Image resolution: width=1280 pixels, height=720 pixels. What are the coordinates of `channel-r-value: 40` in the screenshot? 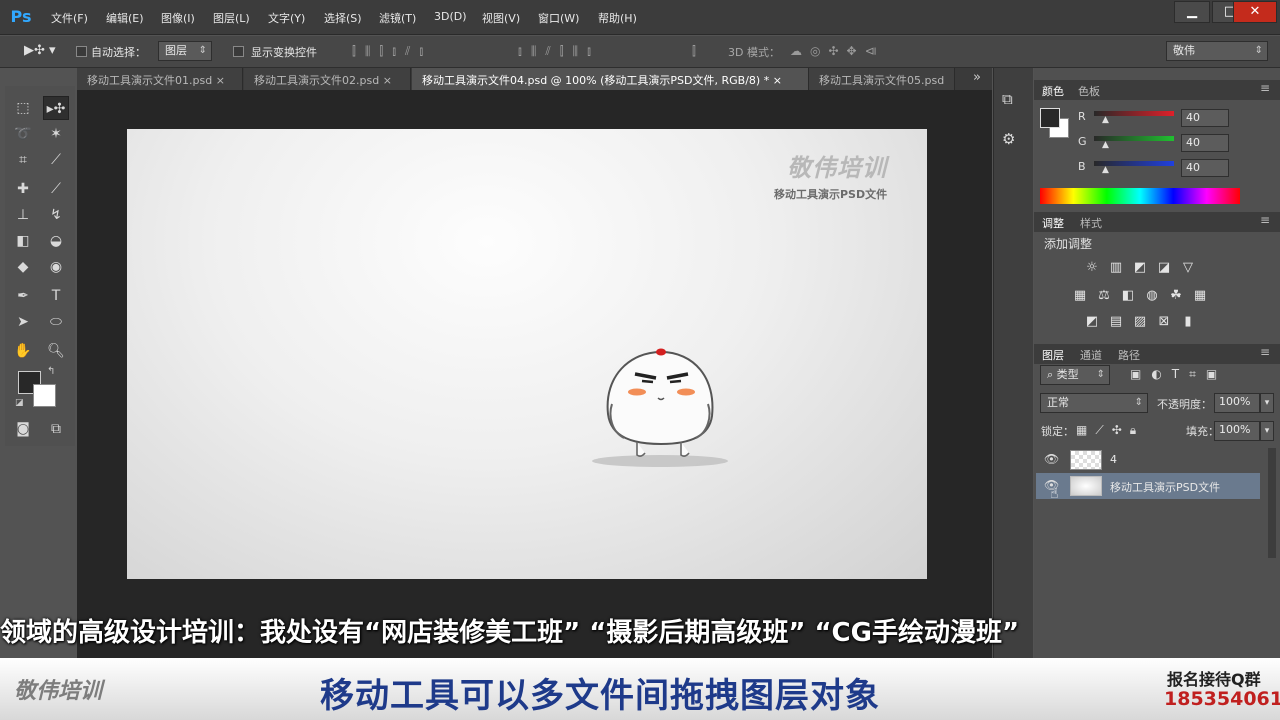 It's located at (1205, 118).